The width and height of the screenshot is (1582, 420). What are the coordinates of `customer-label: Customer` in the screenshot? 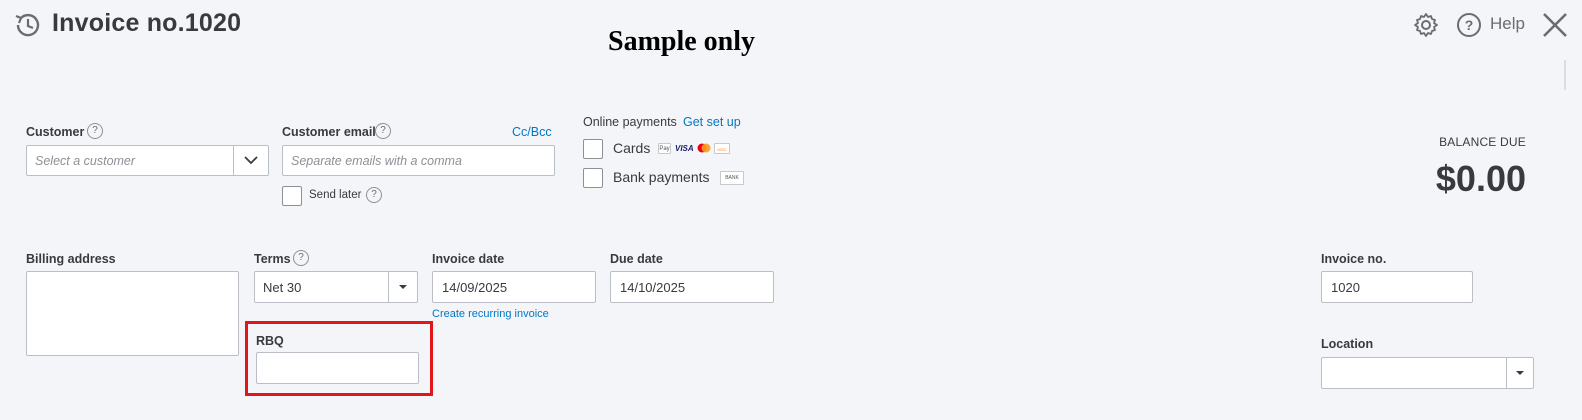 It's located at (55, 132).